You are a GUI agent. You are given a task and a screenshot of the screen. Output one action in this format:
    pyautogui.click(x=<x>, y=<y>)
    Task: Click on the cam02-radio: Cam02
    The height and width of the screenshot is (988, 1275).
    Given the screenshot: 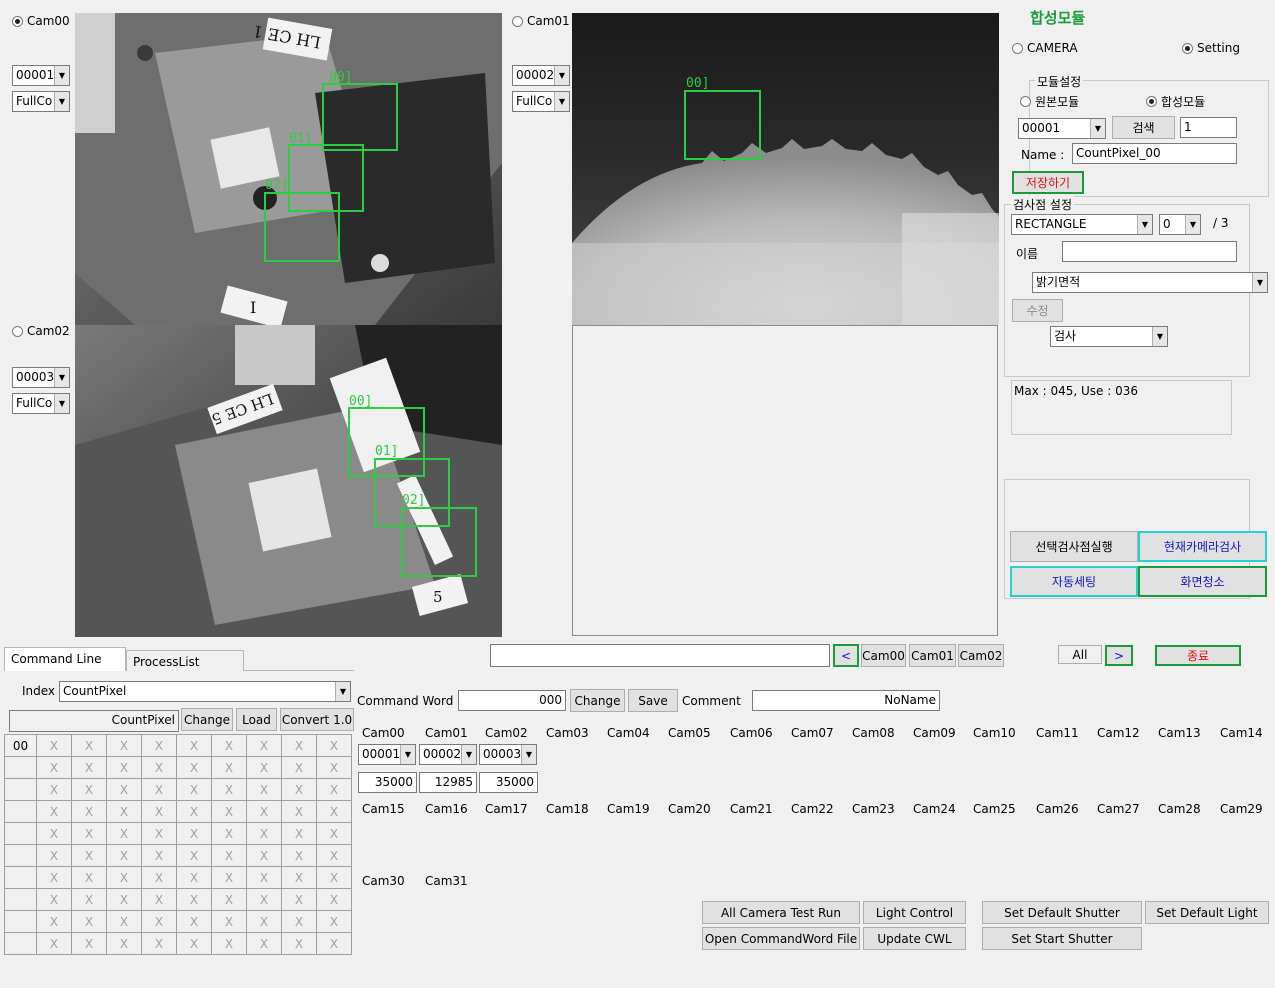 What is the action you would take?
    pyautogui.click(x=41, y=331)
    